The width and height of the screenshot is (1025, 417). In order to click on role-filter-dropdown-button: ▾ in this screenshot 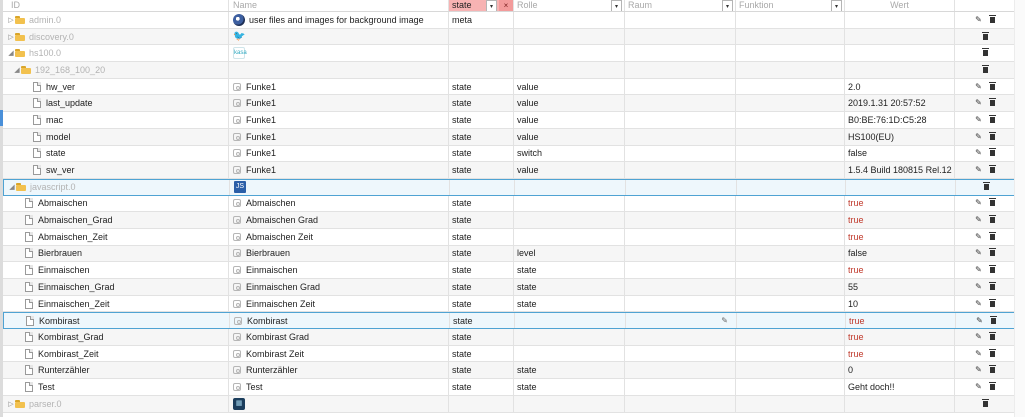, I will do `click(616, 5)`.